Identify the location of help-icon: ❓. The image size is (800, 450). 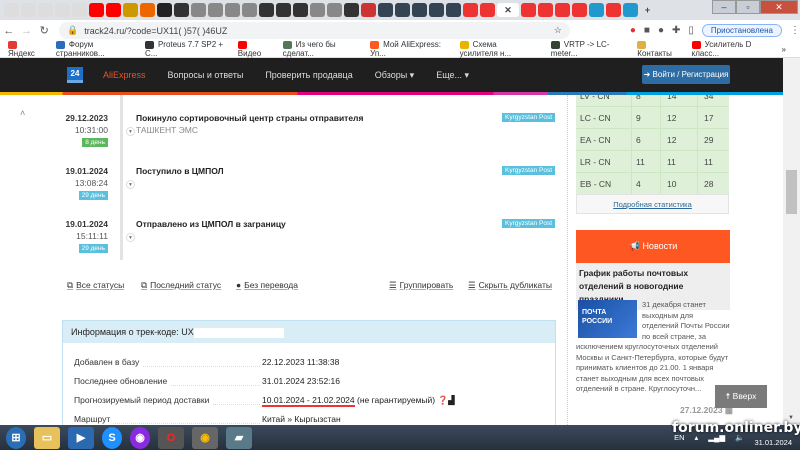
(442, 400).